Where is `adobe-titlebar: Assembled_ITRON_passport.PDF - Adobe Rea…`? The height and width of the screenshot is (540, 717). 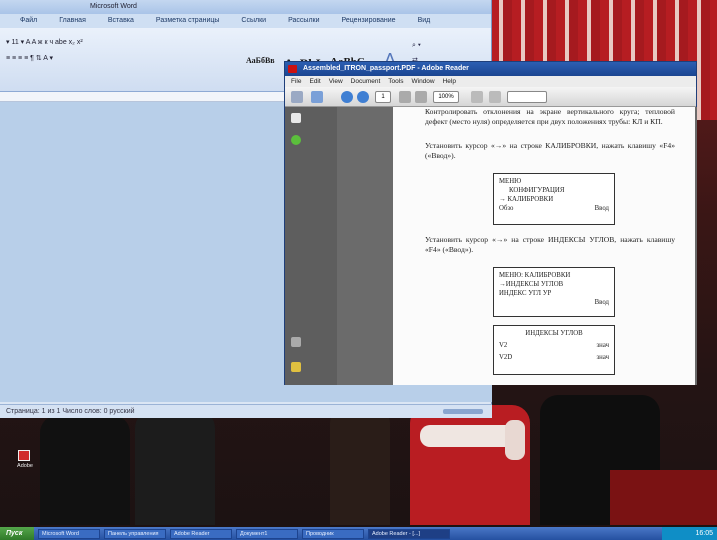
adobe-titlebar: Assembled_ITRON_passport.PDF - Adobe Rea… is located at coordinates (490, 69).